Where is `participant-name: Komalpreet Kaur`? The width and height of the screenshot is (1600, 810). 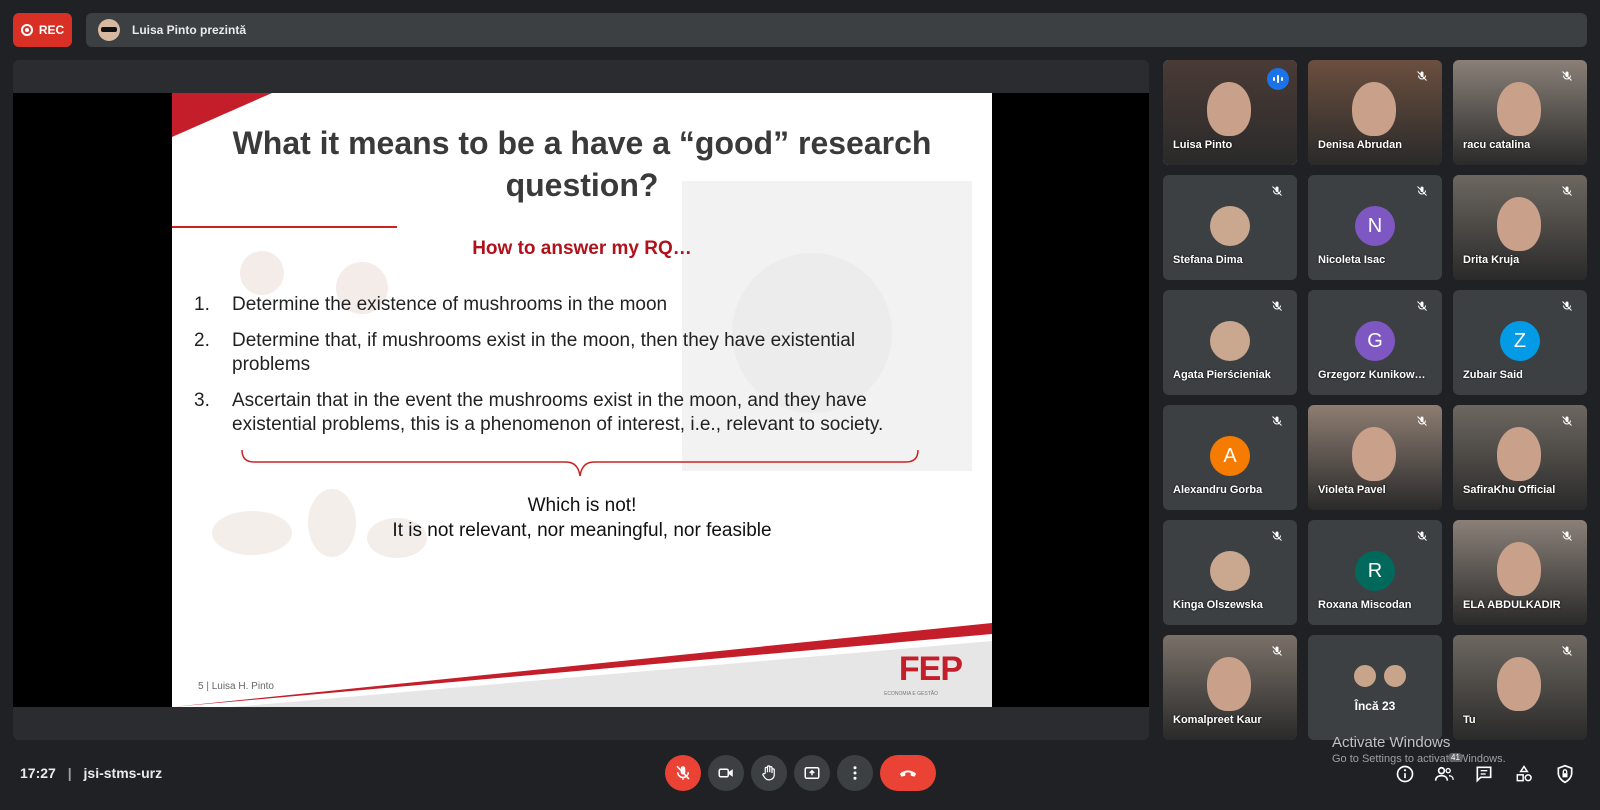 participant-name: Komalpreet Kaur is located at coordinates (1217, 720).